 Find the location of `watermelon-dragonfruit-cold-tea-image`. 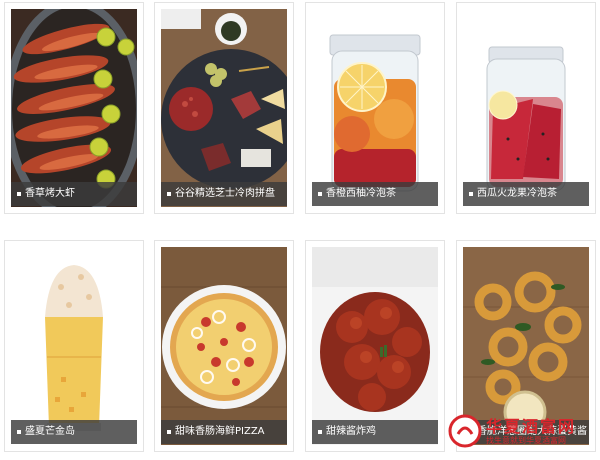

watermelon-dragonfruit-cold-tea-image is located at coordinates (526, 108).